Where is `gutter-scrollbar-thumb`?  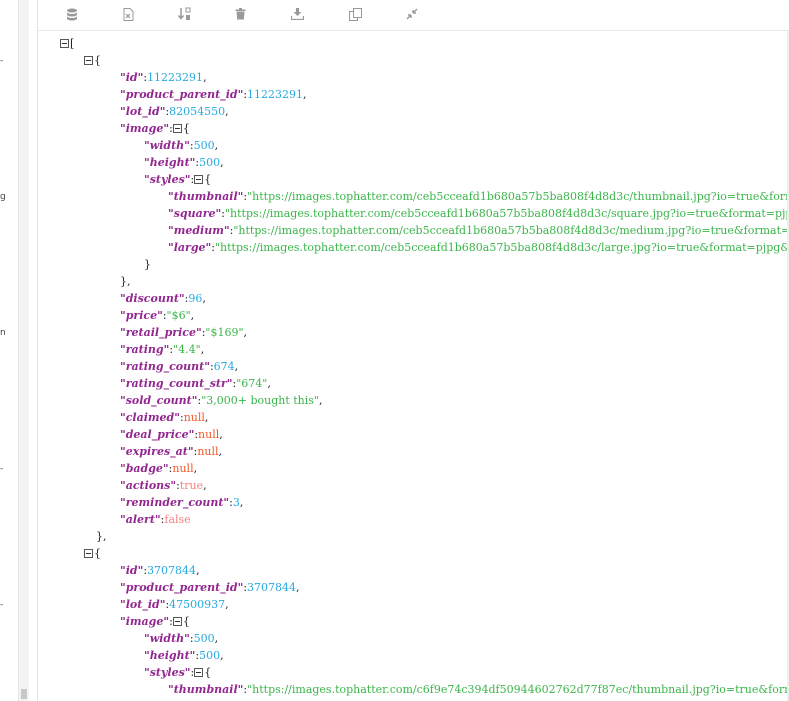
gutter-scrollbar-thumb is located at coordinates (24, 694).